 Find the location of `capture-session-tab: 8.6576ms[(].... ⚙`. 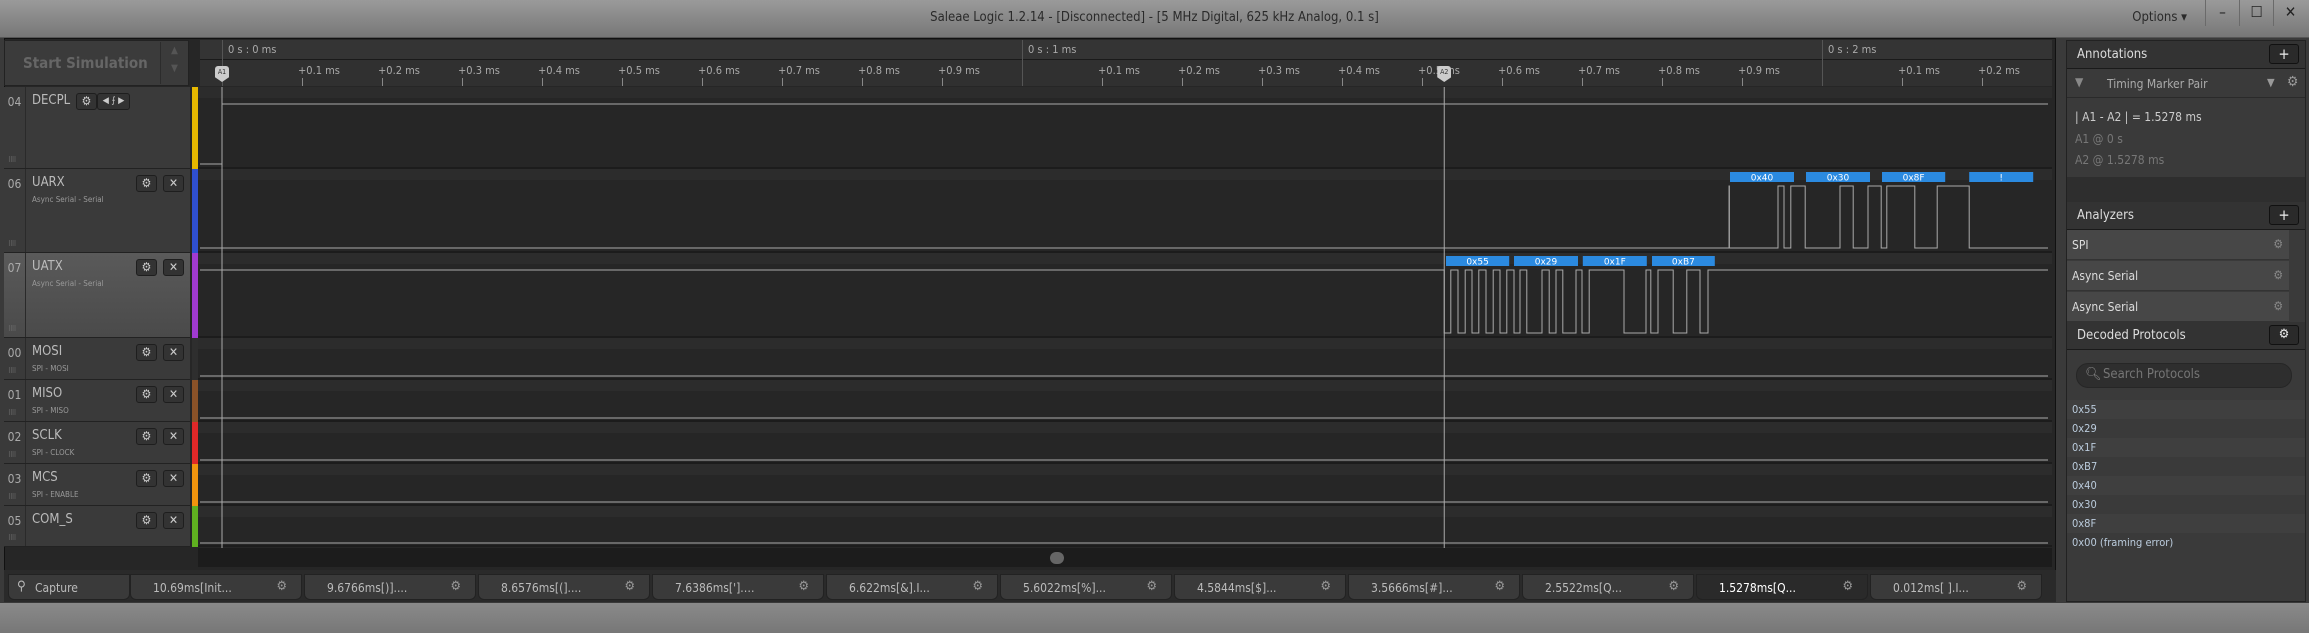

capture-session-tab: 8.6576ms[(].... ⚙ is located at coordinates (564, 587).